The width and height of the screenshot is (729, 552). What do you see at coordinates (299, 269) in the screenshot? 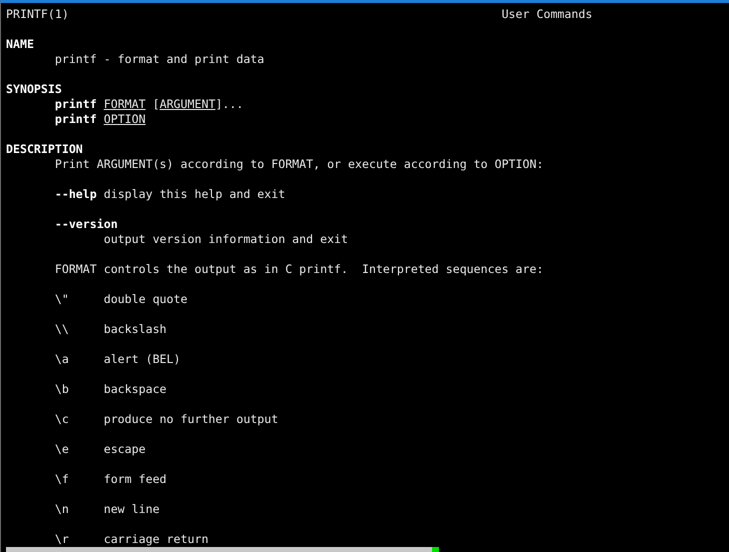
I see `man-text-line: FORMAT controls the output as in C printf. Interpreted sequences are:` at bounding box center [299, 269].